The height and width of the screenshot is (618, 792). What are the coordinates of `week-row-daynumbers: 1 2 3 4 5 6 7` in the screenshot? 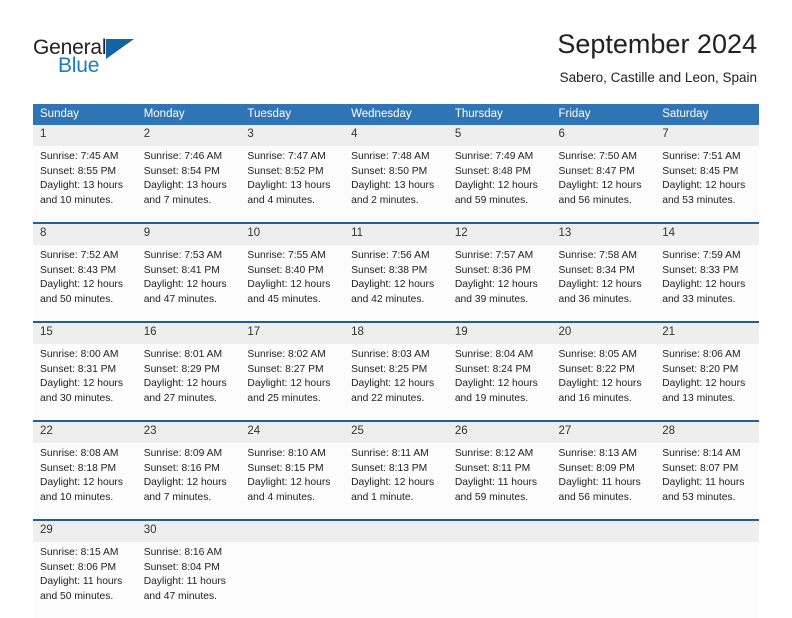 It's located at (396, 135).